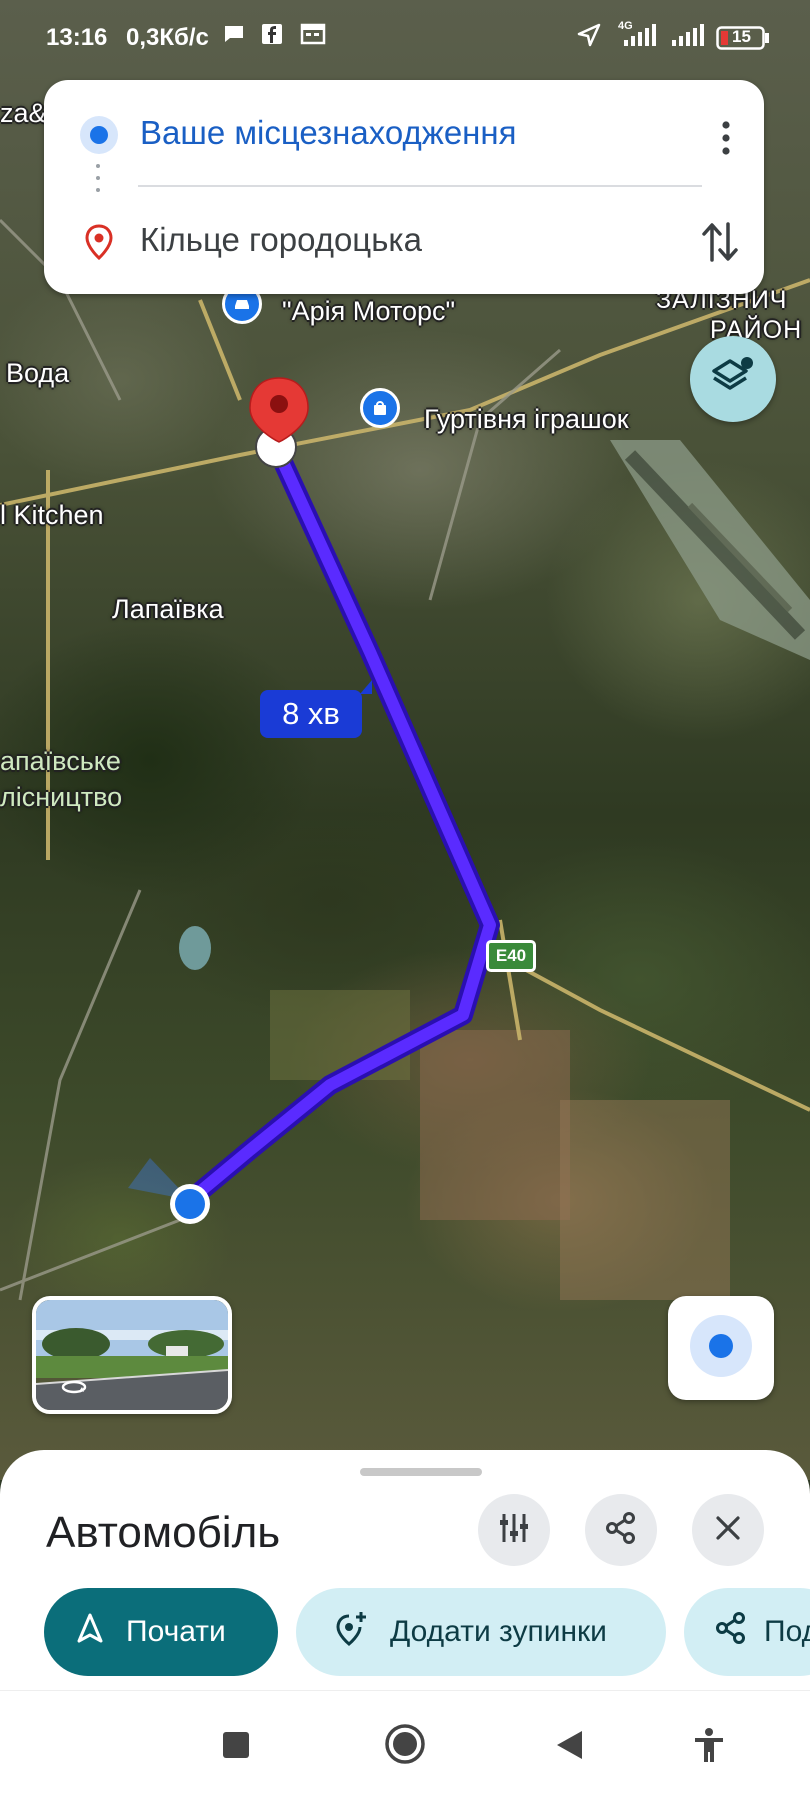  What do you see at coordinates (236, 1747) in the screenshot?
I see `recents-button` at bounding box center [236, 1747].